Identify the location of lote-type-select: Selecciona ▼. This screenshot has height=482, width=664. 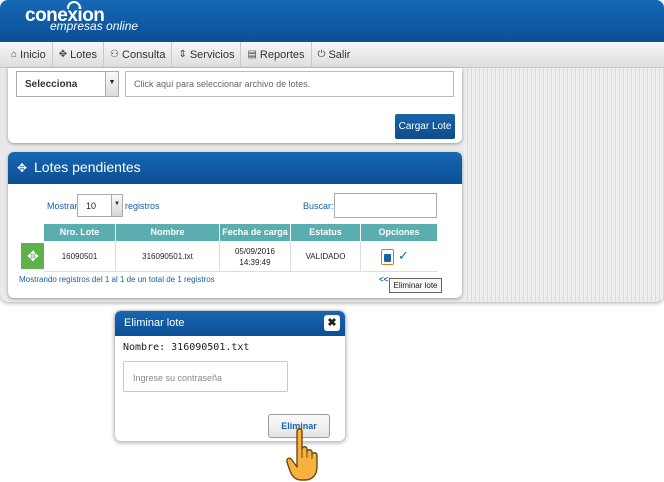
(67, 84).